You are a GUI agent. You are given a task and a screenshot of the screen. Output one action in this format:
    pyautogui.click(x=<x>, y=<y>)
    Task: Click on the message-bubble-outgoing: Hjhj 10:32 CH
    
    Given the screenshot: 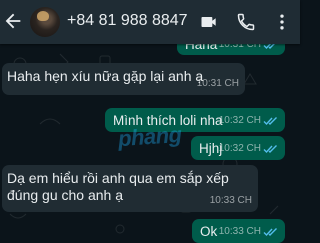 What is the action you would take?
    pyautogui.click(x=238, y=148)
    